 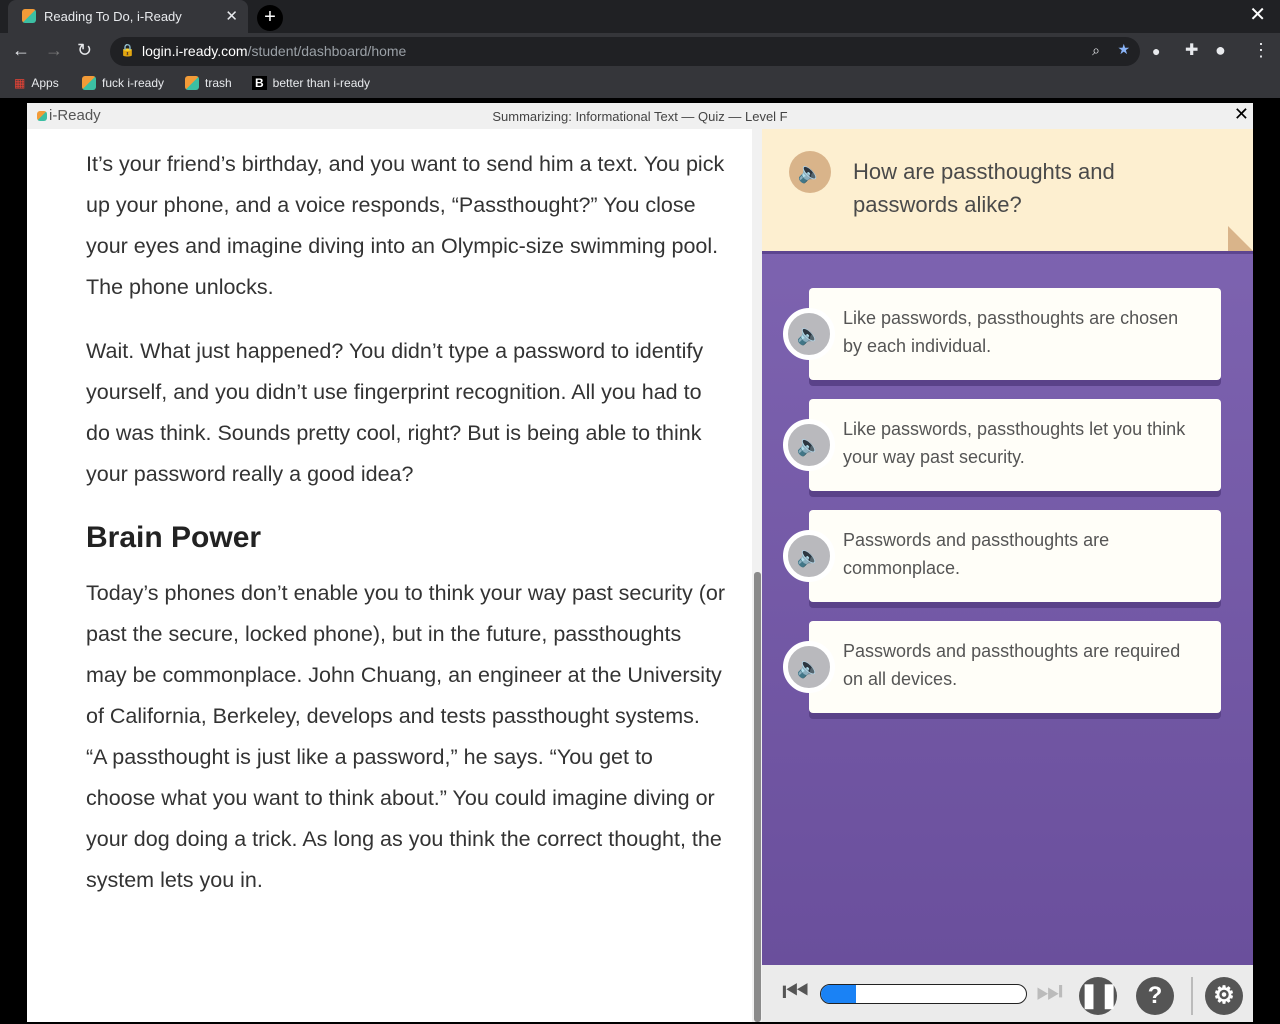 I want to click on back-icon: ←, so click(x=21, y=50).